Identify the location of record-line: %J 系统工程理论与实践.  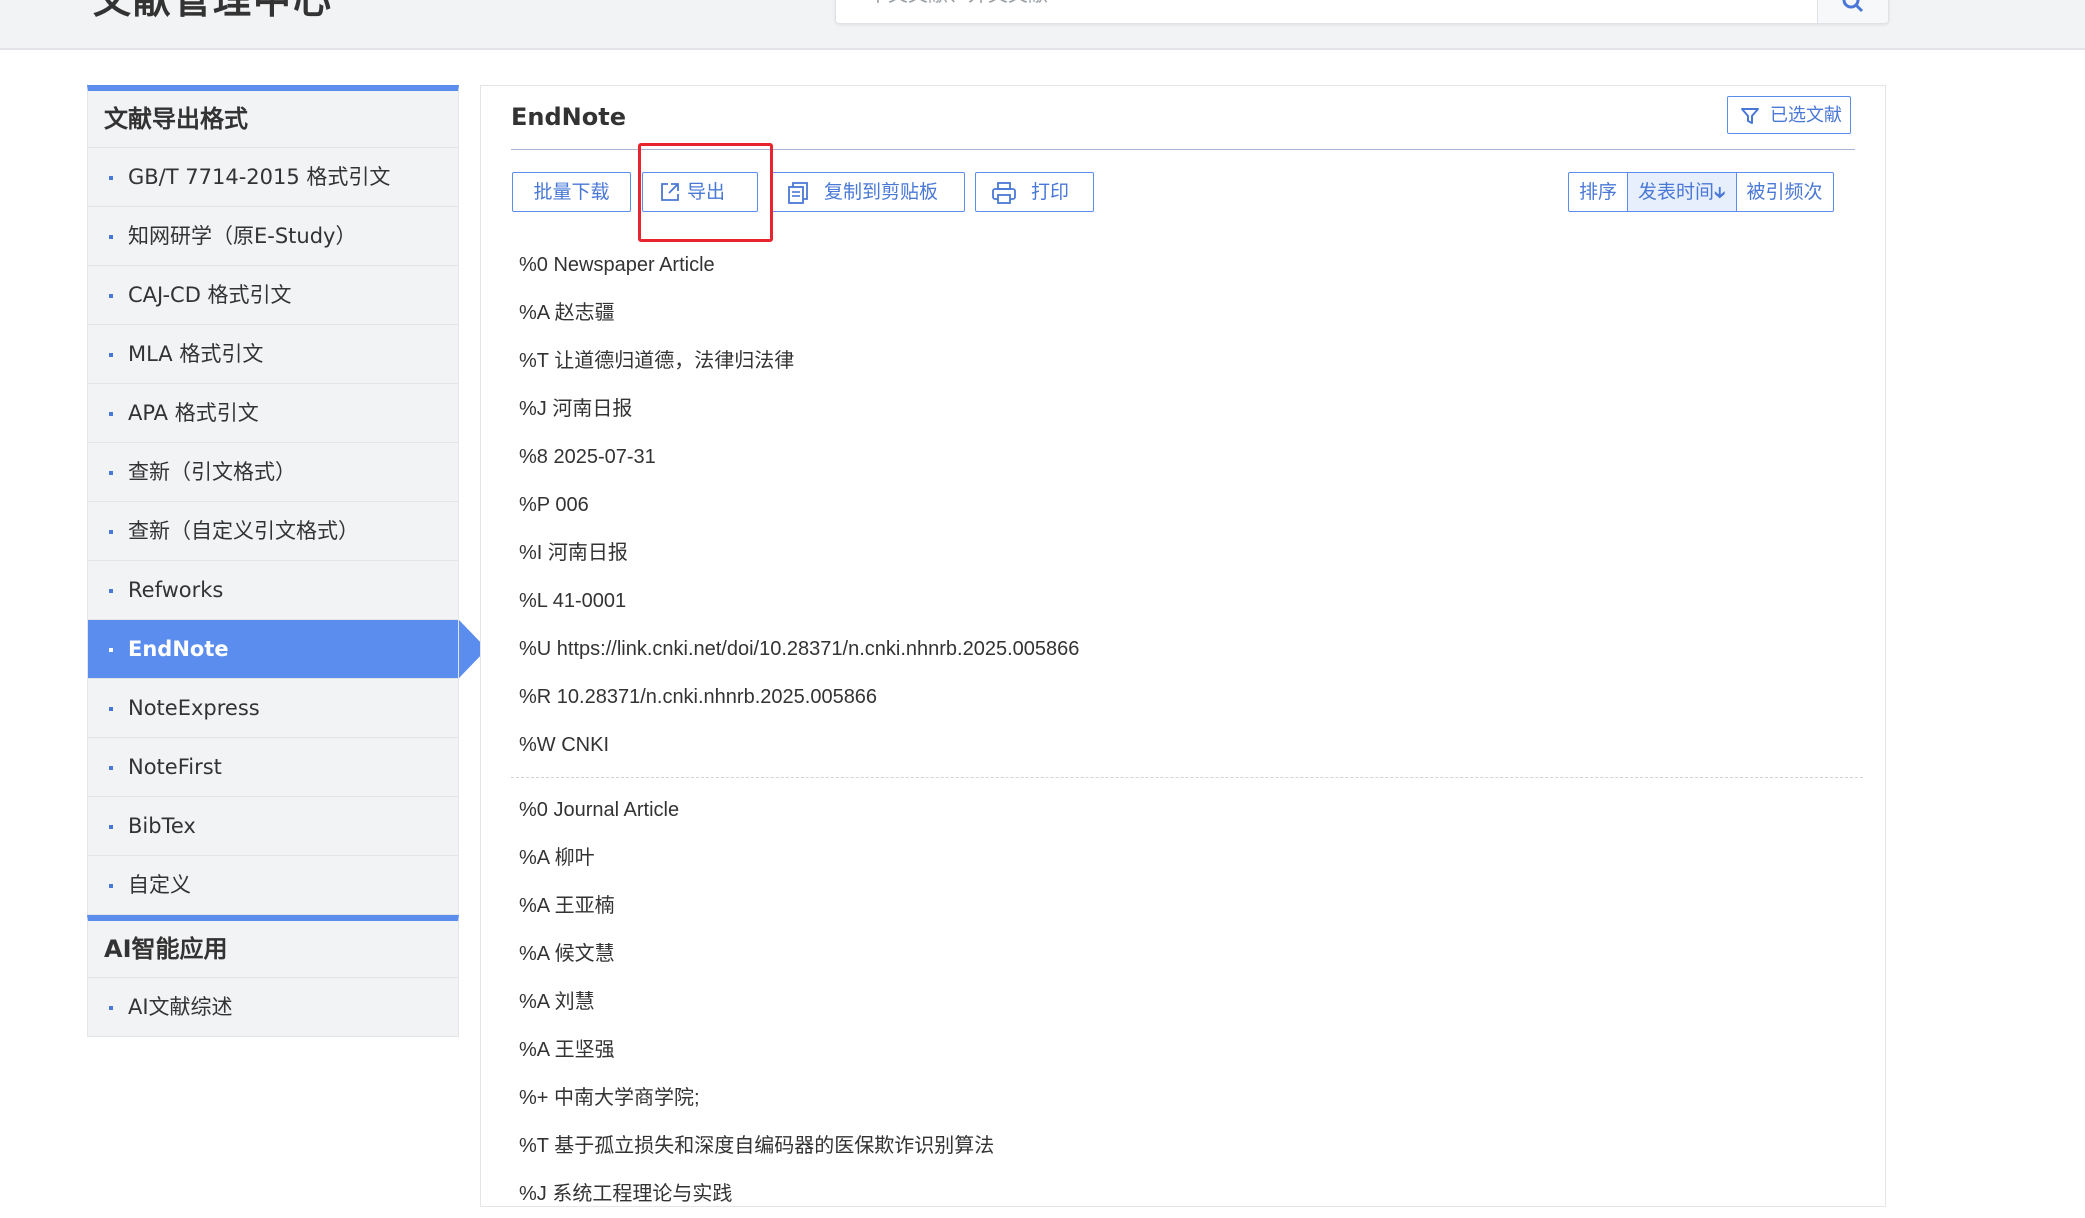
(626, 1194).